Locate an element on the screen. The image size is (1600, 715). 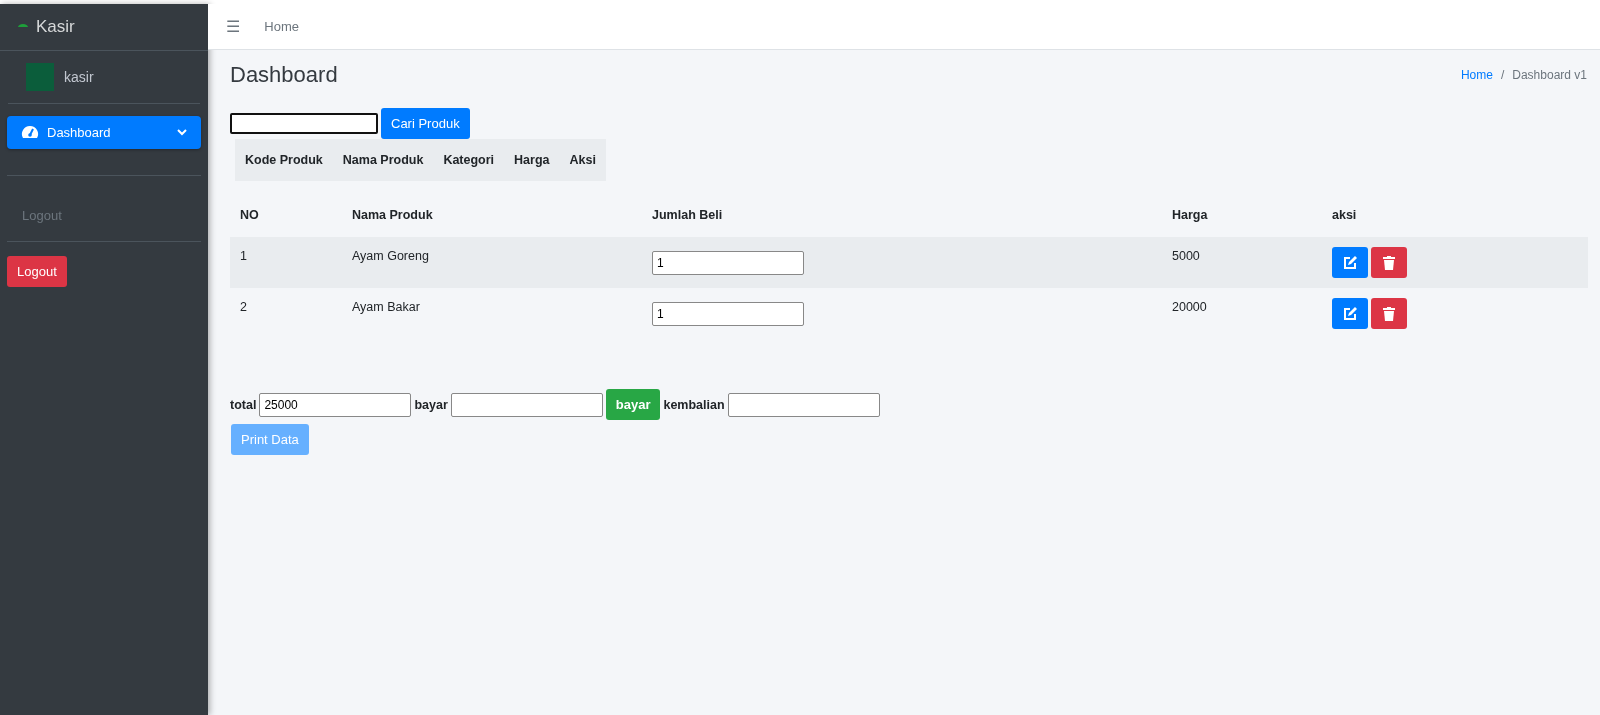
column-header: Kode Produk is located at coordinates (284, 160).